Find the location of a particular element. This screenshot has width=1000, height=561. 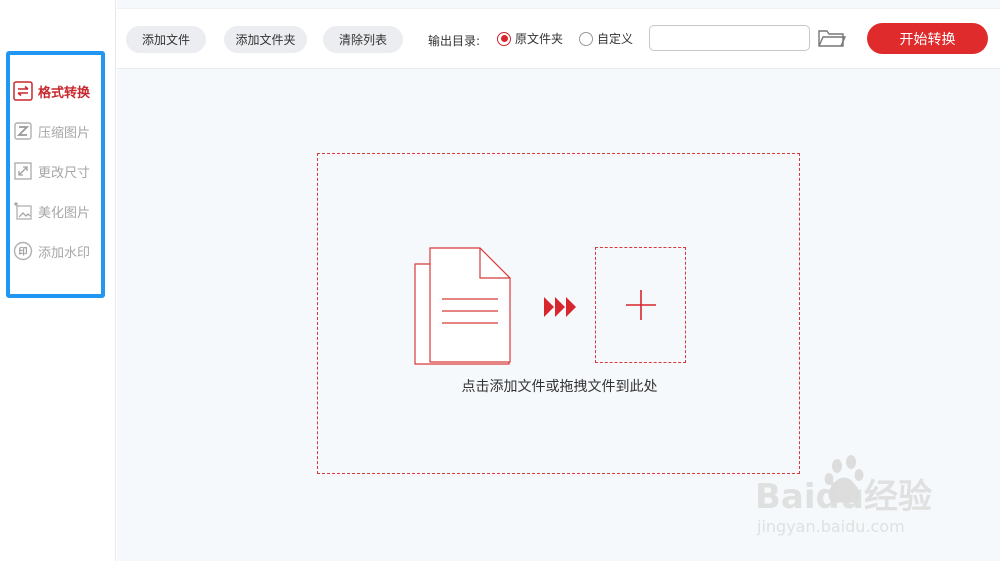

start-convert-button: 开始转换 is located at coordinates (927, 38).